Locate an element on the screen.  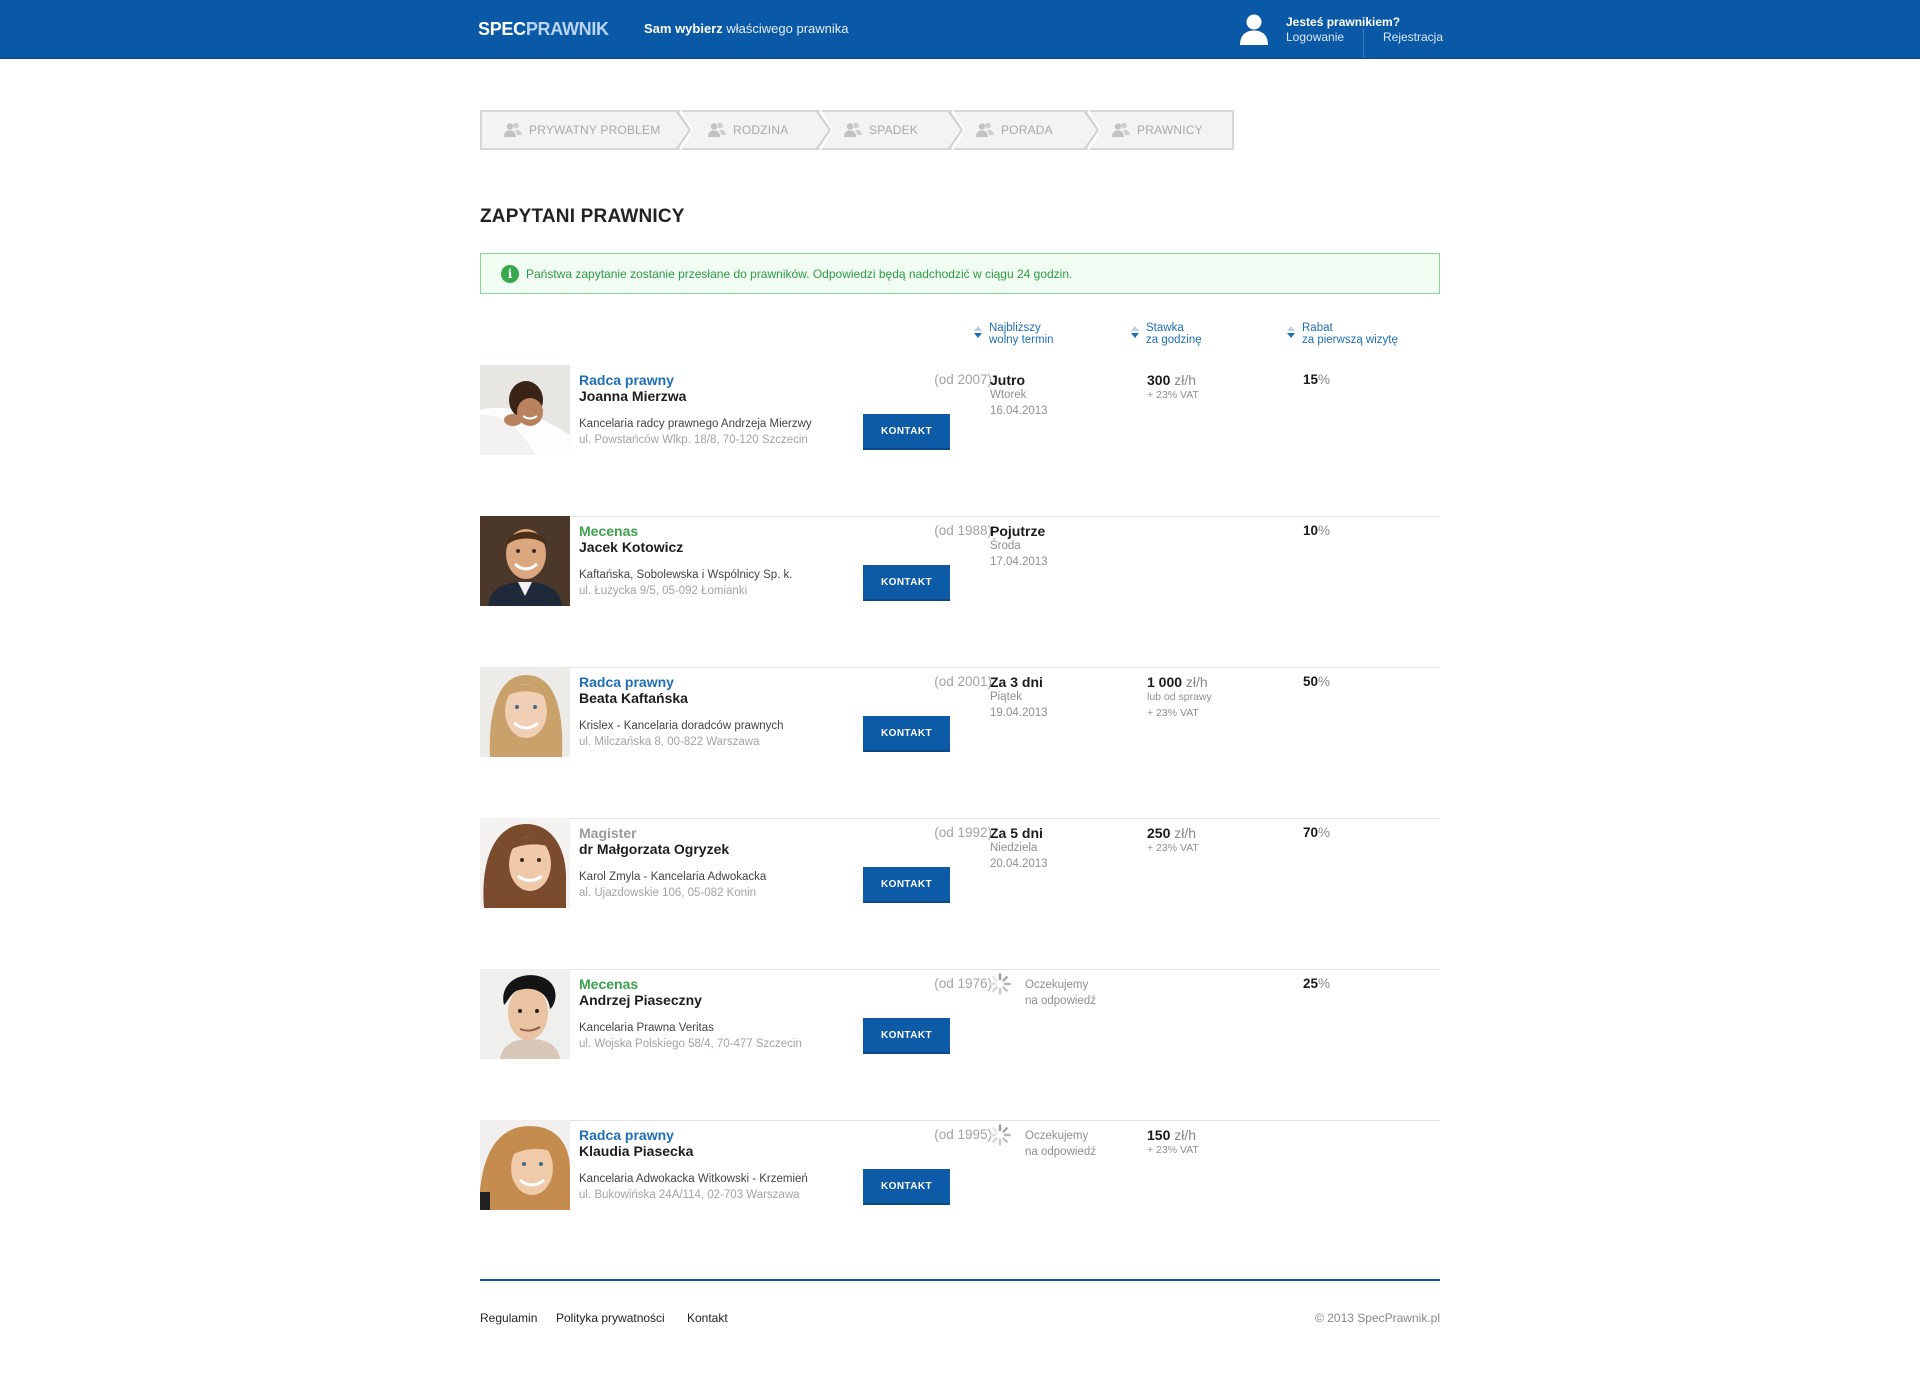
office-address: ul. Bukowińska 24A/114, 02-703 Warszawa is located at coordinates (689, 1195).